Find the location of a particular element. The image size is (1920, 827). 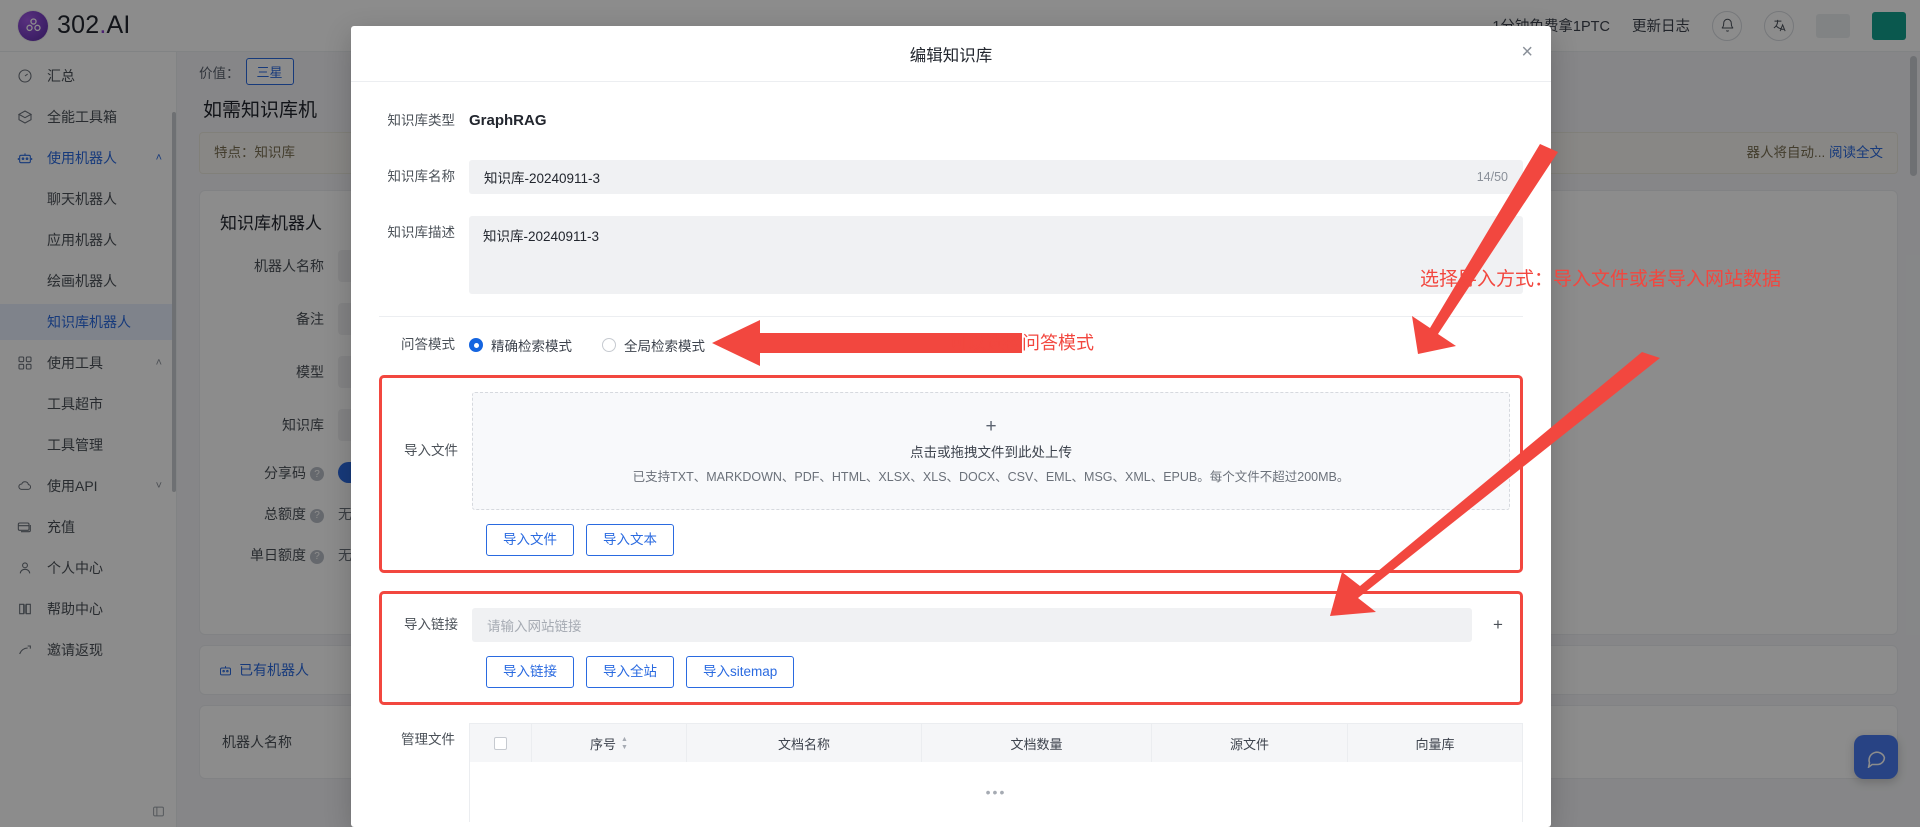

import-file-label: 导入文件 is located at coordinates (431, 450).